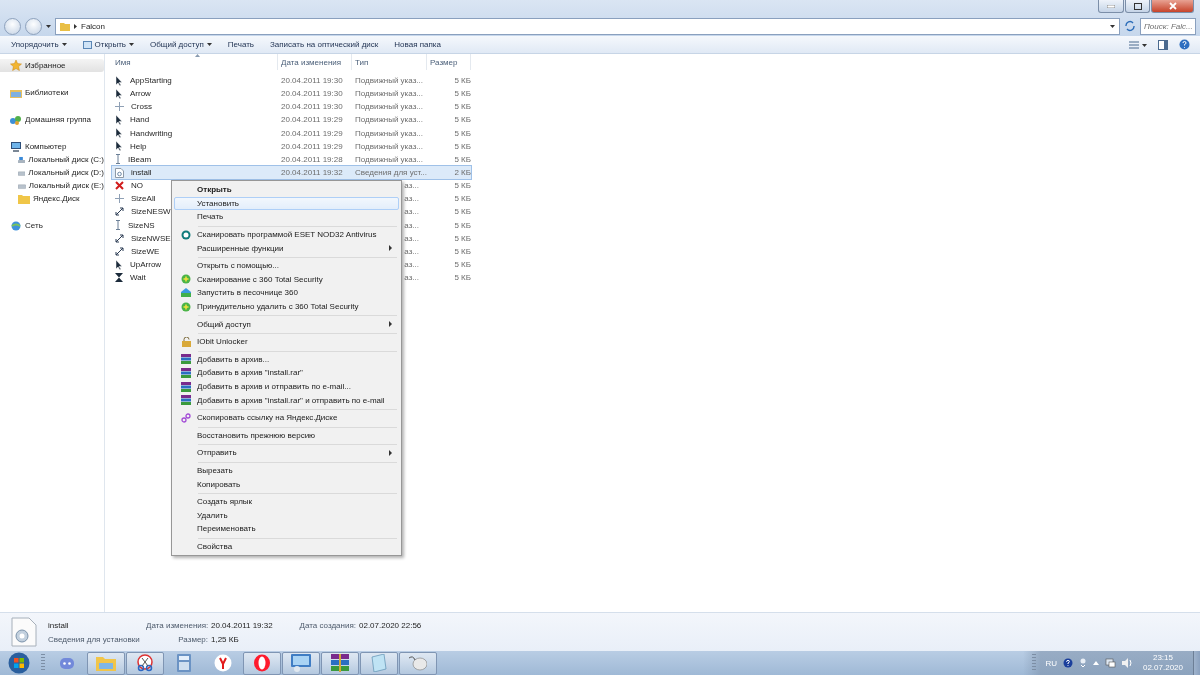 Image resolution: width=1200 pixels, height=675 pixels. What do you see at coordinates (286, 234) in the screenshot?
I see `menu-item: Сканировать программой ESET NOD32 Antivirus` at bounding box center [286, 234].